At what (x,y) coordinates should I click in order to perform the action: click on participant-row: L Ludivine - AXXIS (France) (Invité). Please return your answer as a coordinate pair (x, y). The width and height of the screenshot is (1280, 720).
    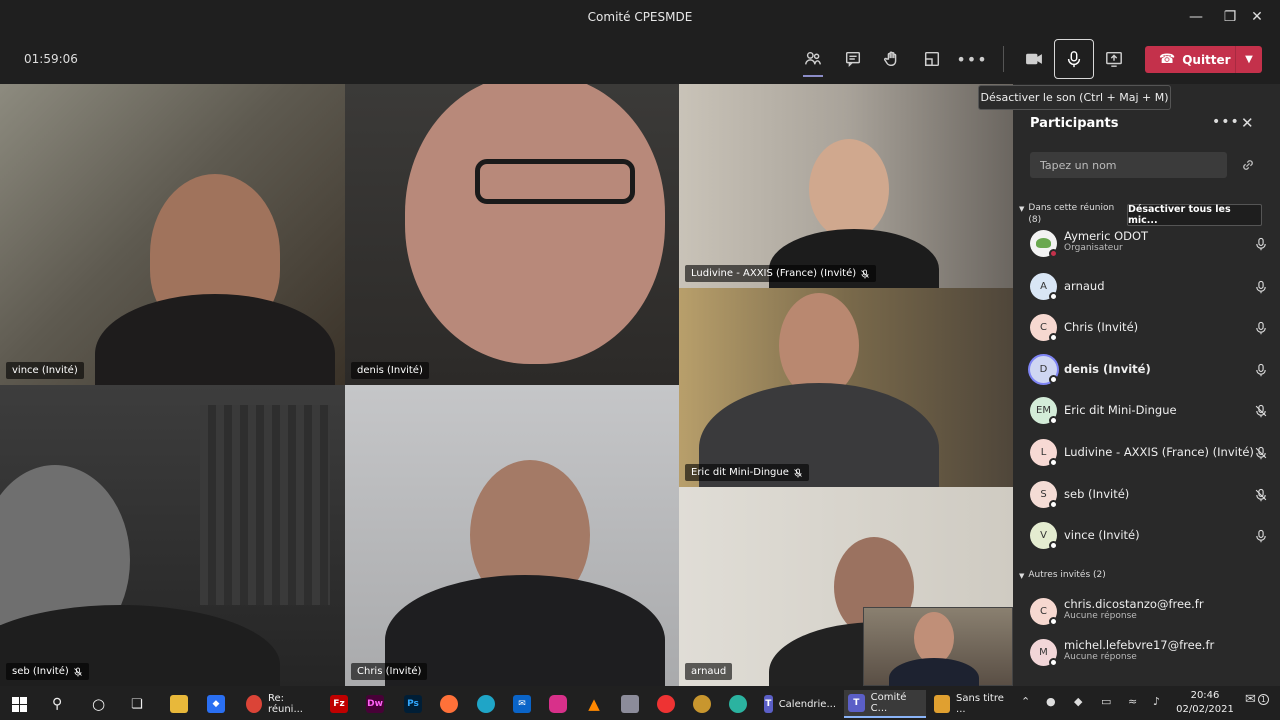
    Looking at the image, I should click on (1150, 453).